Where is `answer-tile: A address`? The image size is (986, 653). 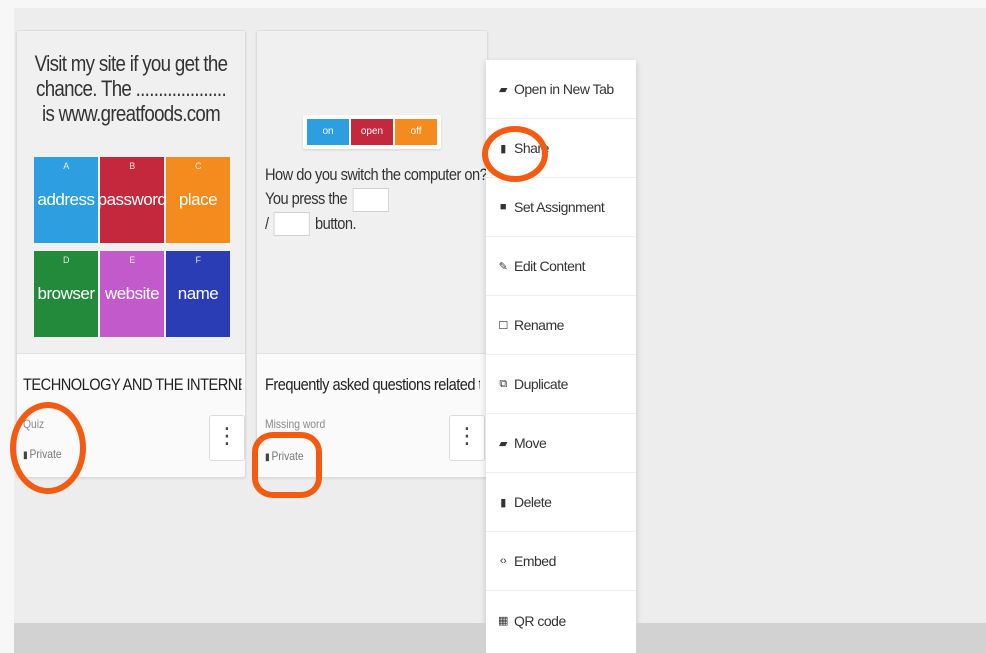
answer-tile: A address is located at coordinates (66, 200).